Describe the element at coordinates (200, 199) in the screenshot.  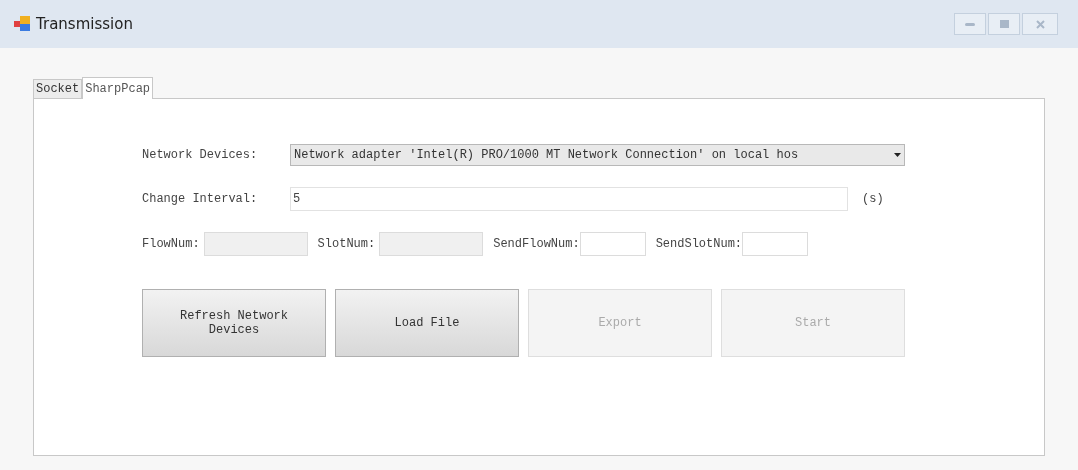
I see `field-label: Change Interval:` at that location.